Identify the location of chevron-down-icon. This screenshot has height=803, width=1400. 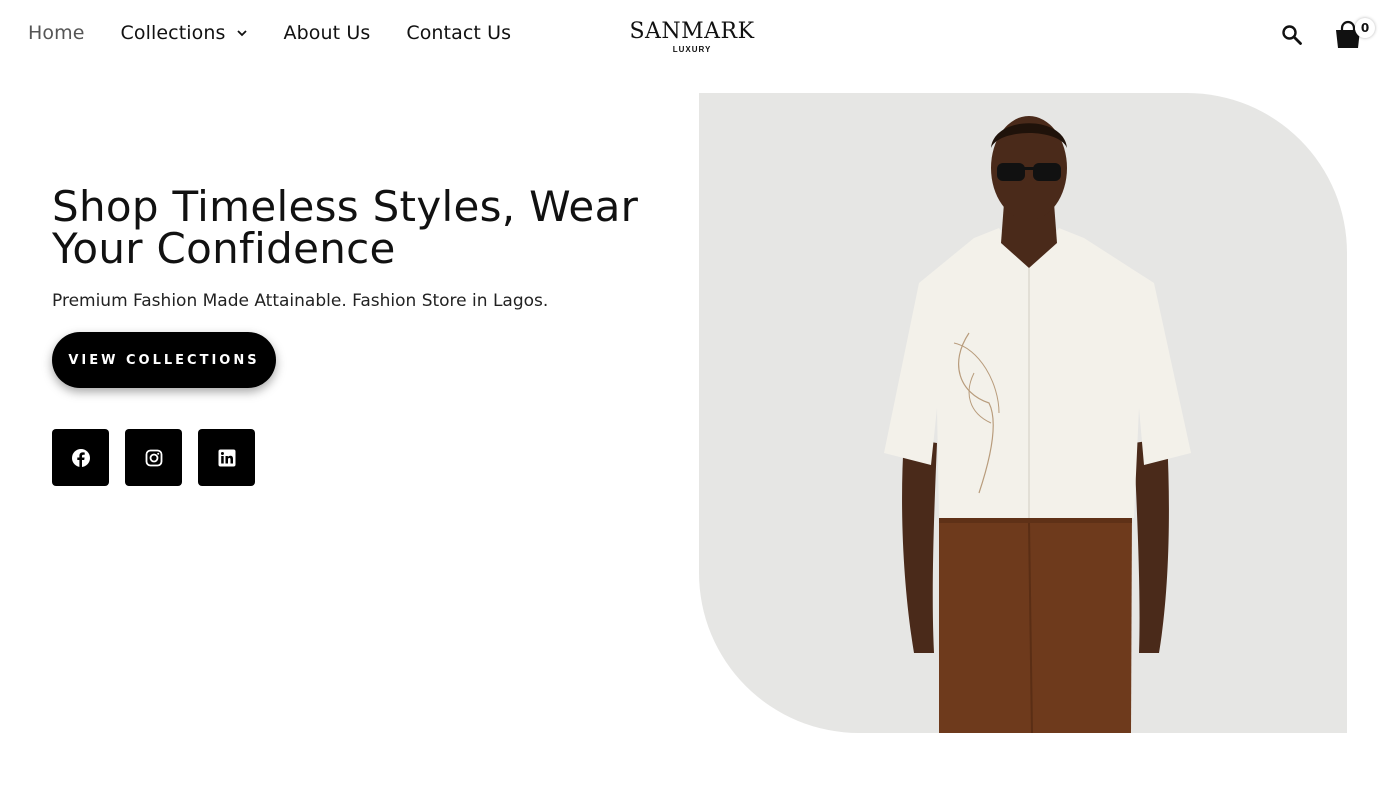
(241, 33).